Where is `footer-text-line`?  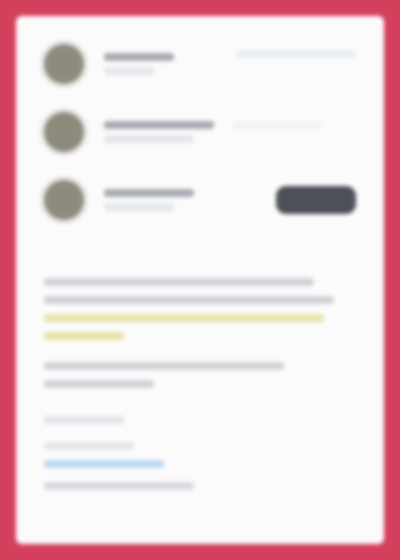 footer-text-line is located at coordinates (119, 486).